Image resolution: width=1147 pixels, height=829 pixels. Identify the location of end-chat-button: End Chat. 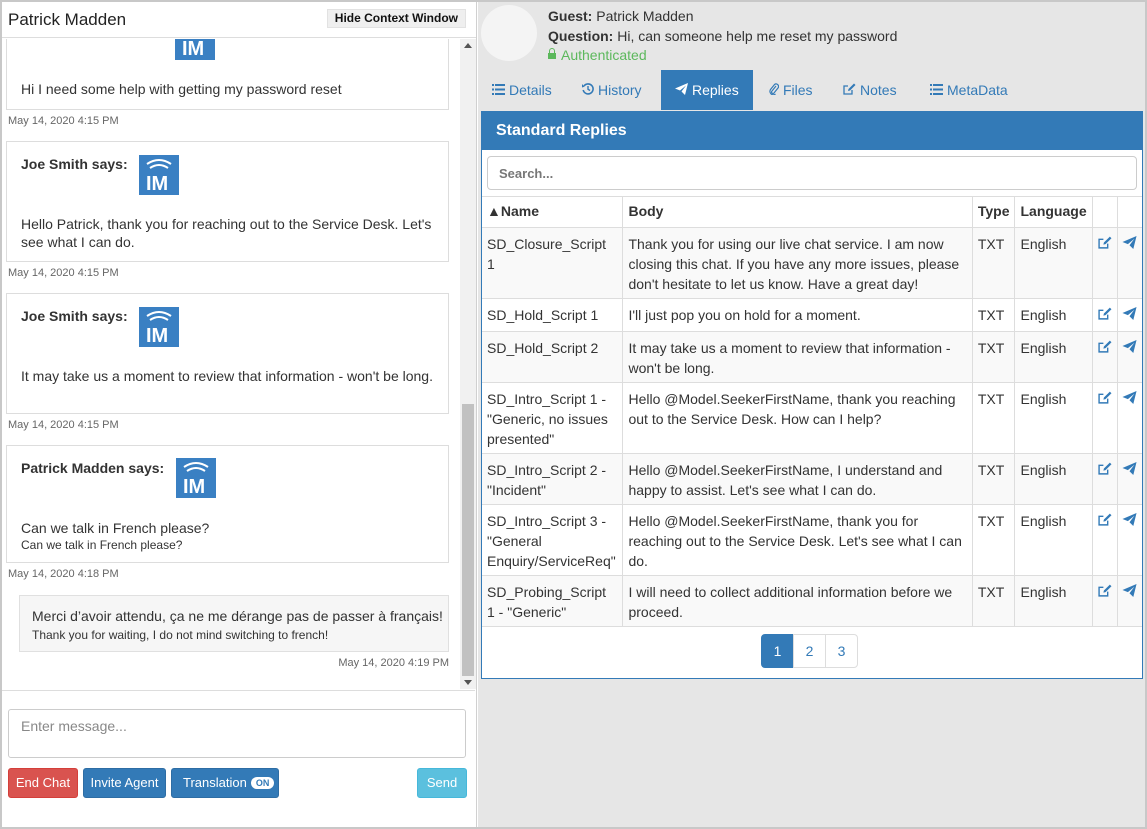
(43, 783).